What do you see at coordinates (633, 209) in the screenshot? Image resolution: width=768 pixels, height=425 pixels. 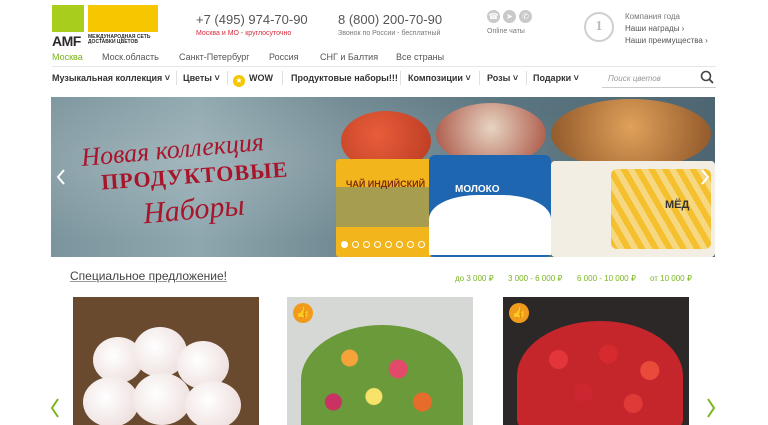 I see `honey-gift-box-image: МЁД` at bounding box center [633, 209].